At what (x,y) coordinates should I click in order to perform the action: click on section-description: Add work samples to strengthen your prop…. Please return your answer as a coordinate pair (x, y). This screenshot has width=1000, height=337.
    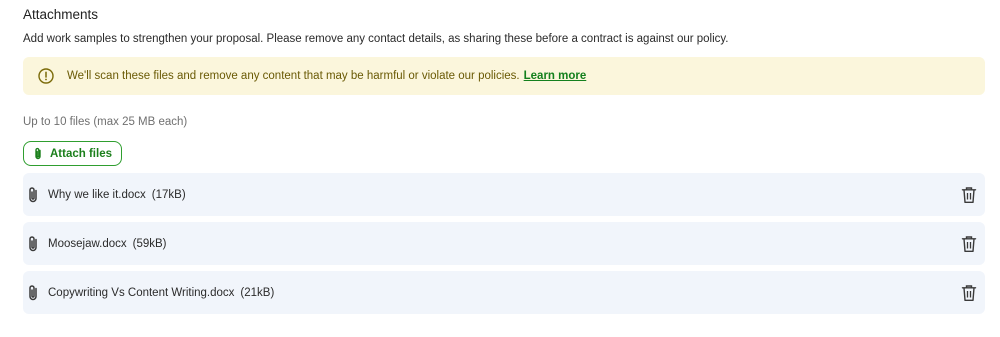
    Looking at the image, I should click on (376, 39).